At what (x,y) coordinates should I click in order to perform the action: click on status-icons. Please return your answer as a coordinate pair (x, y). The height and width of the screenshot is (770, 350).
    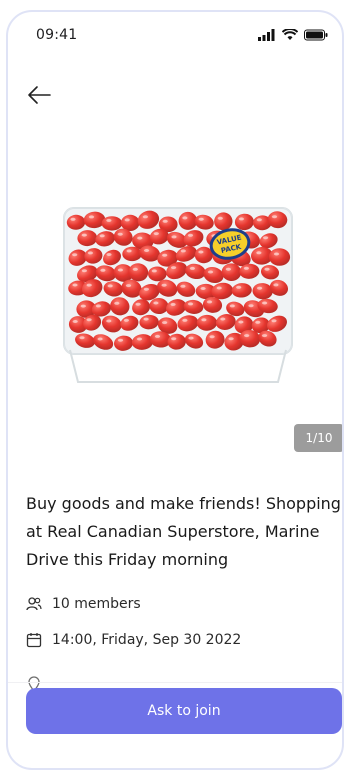
    Looking at the image, I should click on (293, 35).